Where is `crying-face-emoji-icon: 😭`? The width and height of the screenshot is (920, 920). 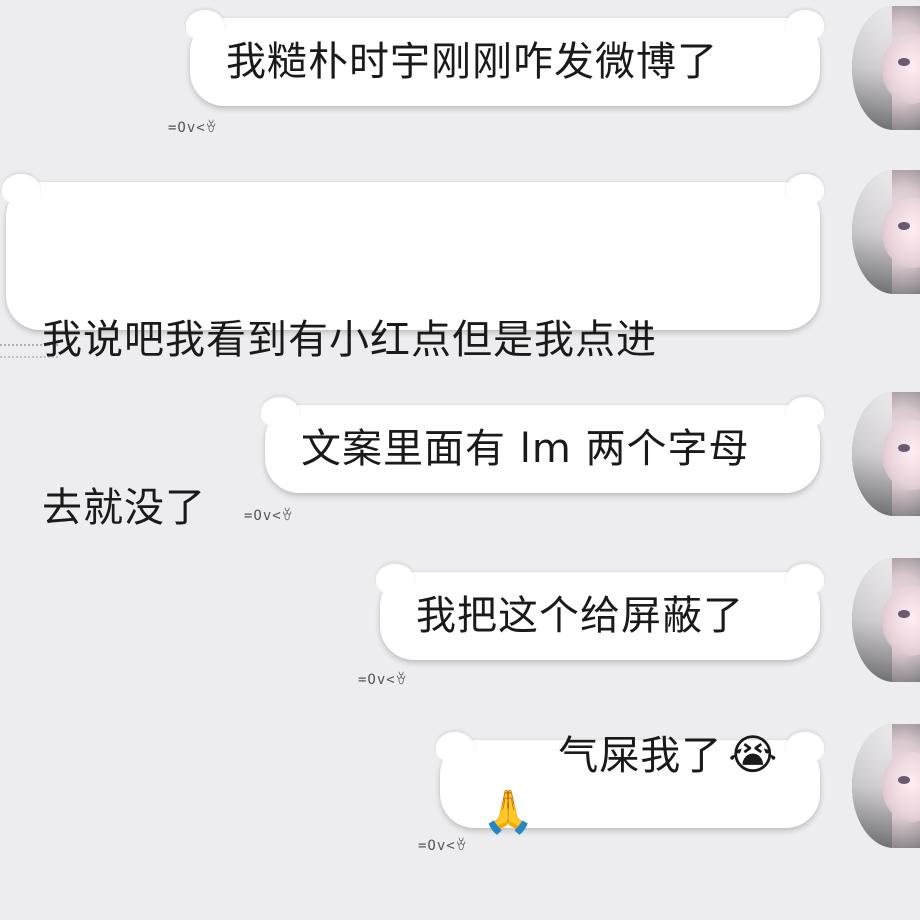
crying-face-emoji-icon: 😭 is located at coordinates (753, 754).